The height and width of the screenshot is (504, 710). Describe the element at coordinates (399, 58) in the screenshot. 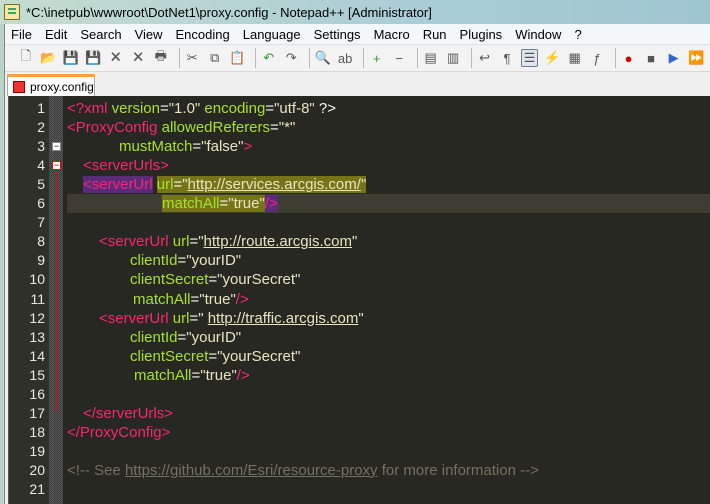

I see `zoom-out-icon: −` at that location.